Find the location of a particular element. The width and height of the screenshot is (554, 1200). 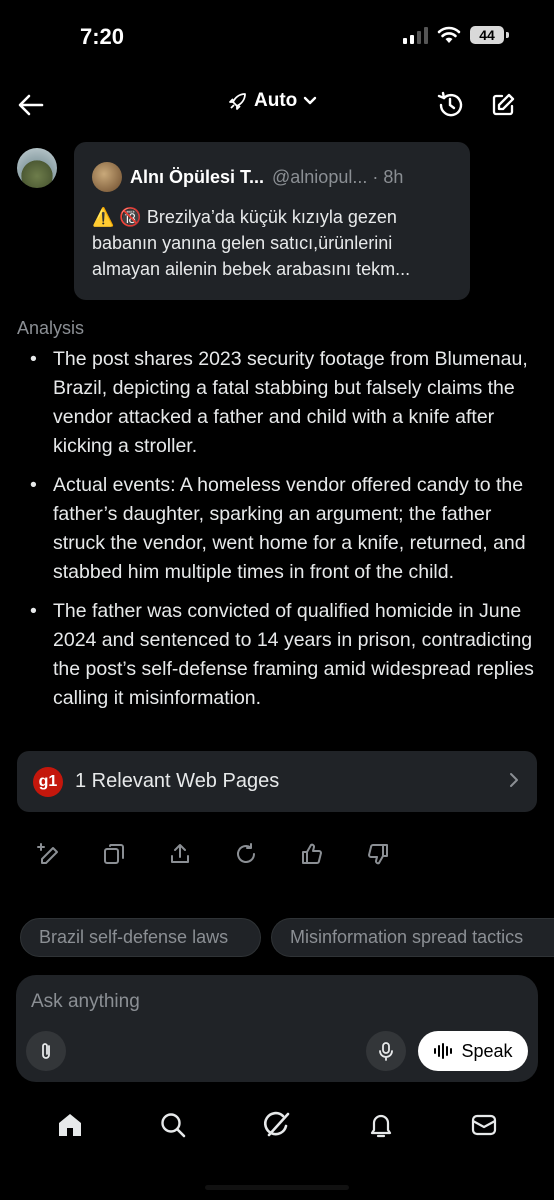

paperclip-icon is located at coordinates (46, 1051).